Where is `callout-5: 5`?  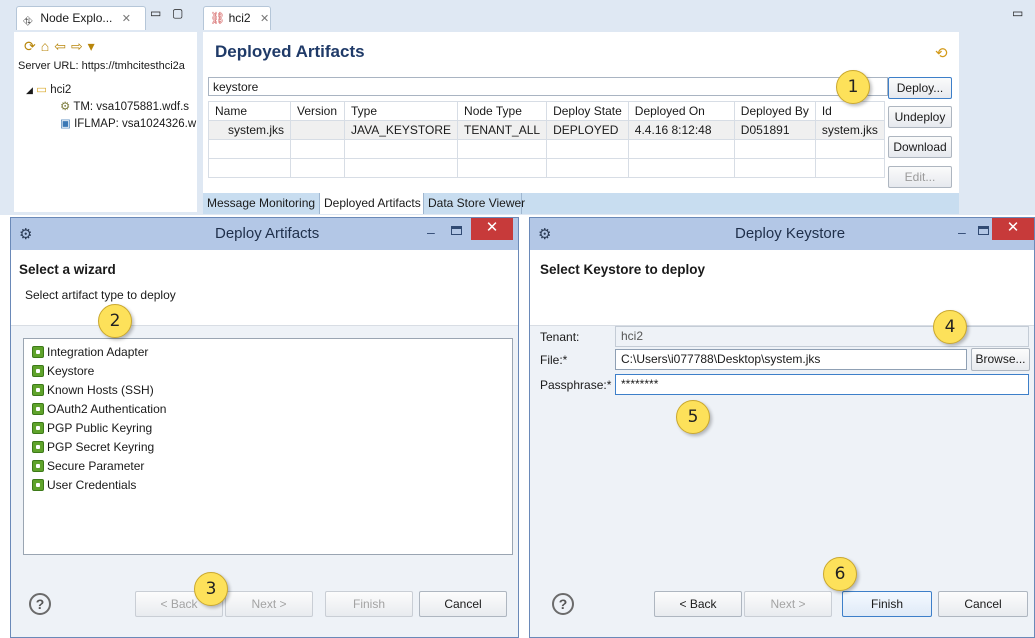
callout-5: 5 is located at coordinates (693, 417).